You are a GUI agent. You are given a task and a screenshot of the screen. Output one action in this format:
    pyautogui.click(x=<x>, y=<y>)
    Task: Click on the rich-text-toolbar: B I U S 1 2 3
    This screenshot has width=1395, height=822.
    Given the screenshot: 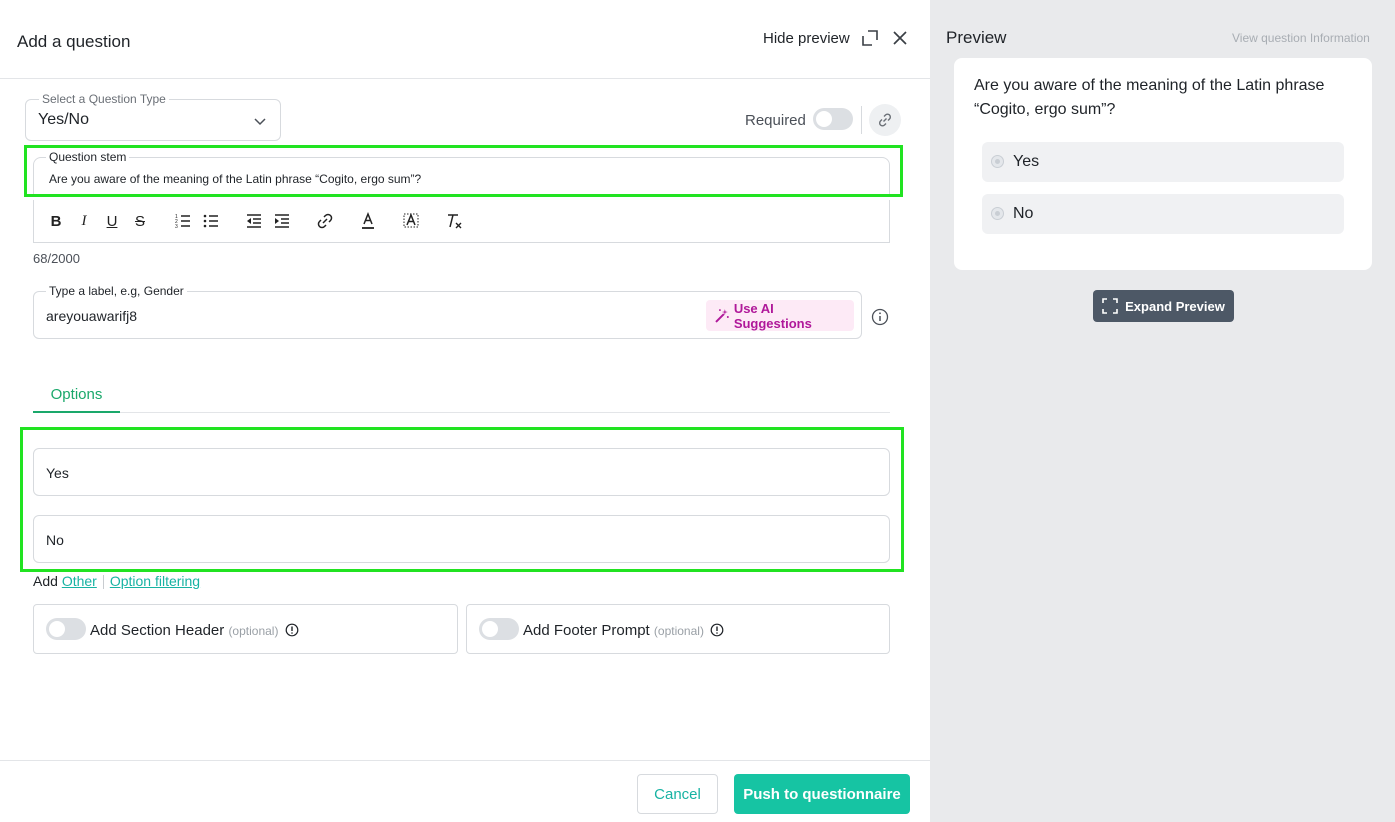 What is the action you would take?
    pyautogui.click(x=461, y=221)
    